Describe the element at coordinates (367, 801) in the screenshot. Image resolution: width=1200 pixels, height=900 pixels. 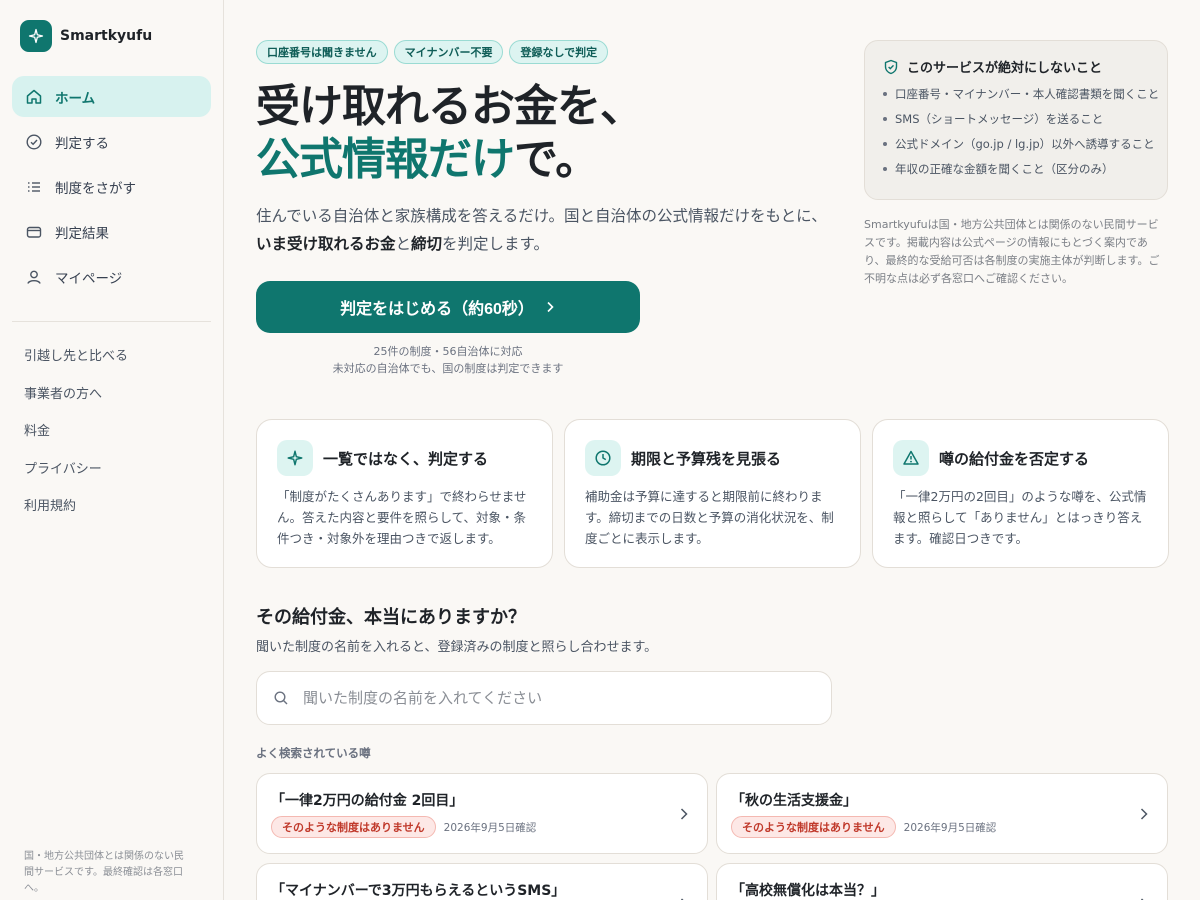
I see `rumor-name: 「一律2万円の給付金 2回目」` at that location.